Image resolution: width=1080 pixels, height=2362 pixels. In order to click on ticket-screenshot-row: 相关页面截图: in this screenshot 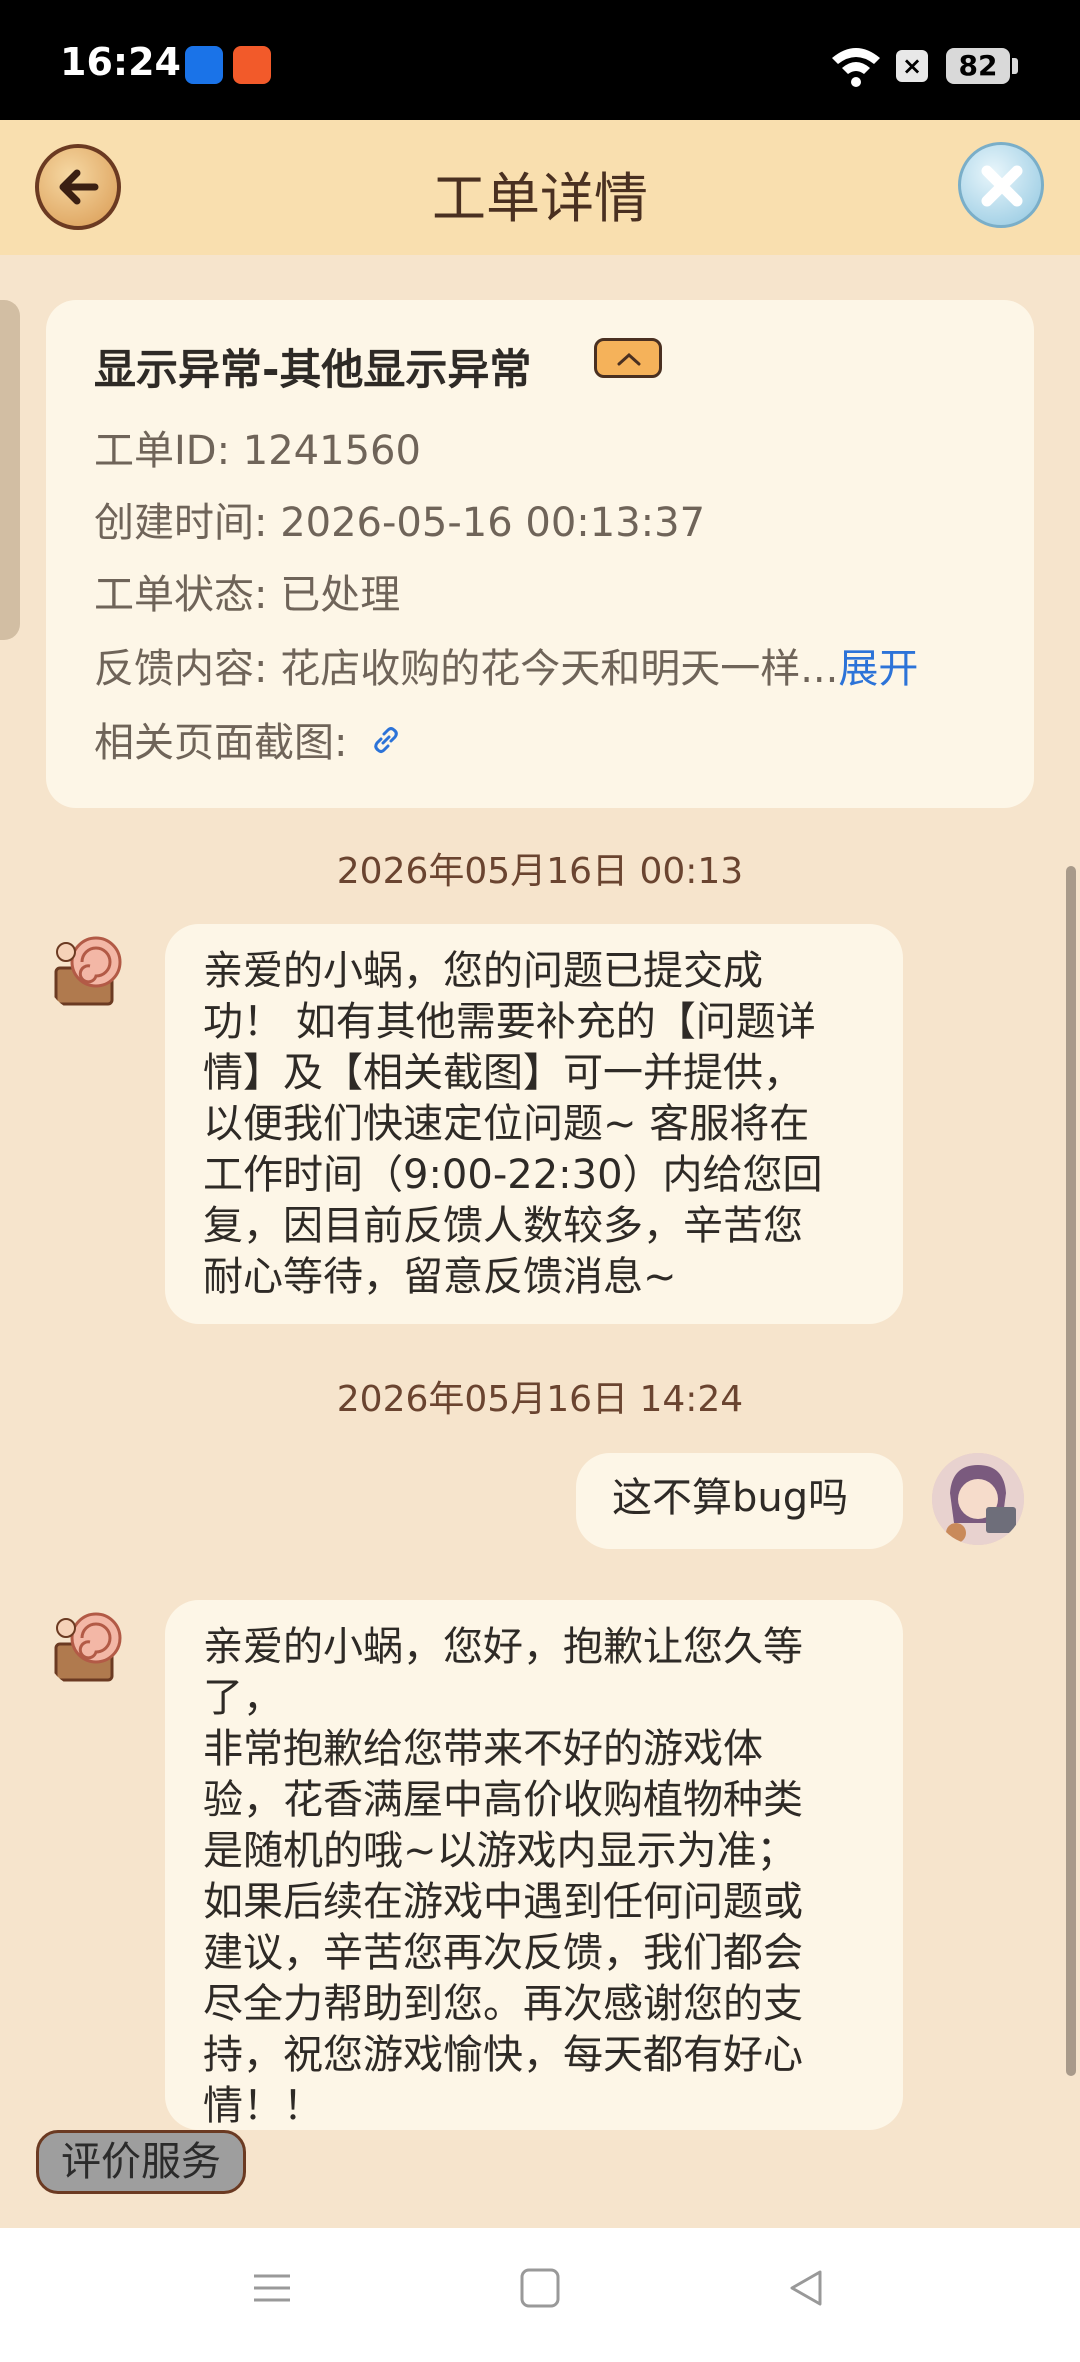, I will do `click(249, 739)`.